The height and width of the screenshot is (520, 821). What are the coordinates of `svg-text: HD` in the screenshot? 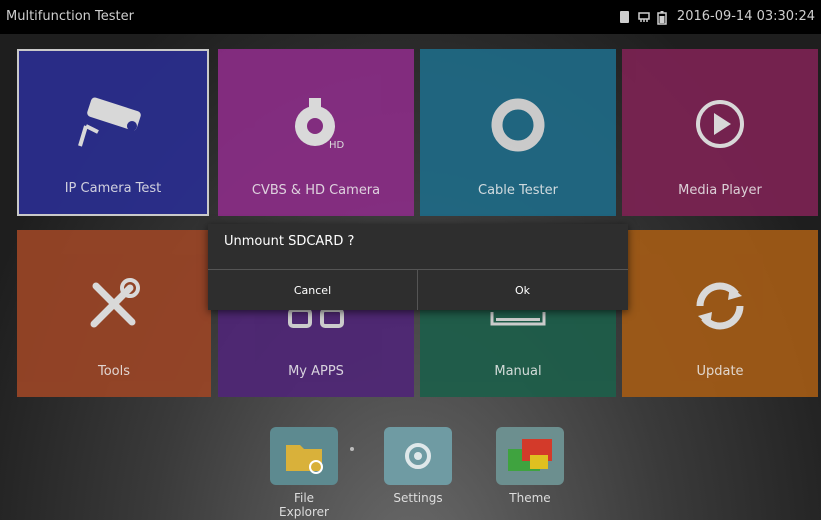 It's located at (337, 145).